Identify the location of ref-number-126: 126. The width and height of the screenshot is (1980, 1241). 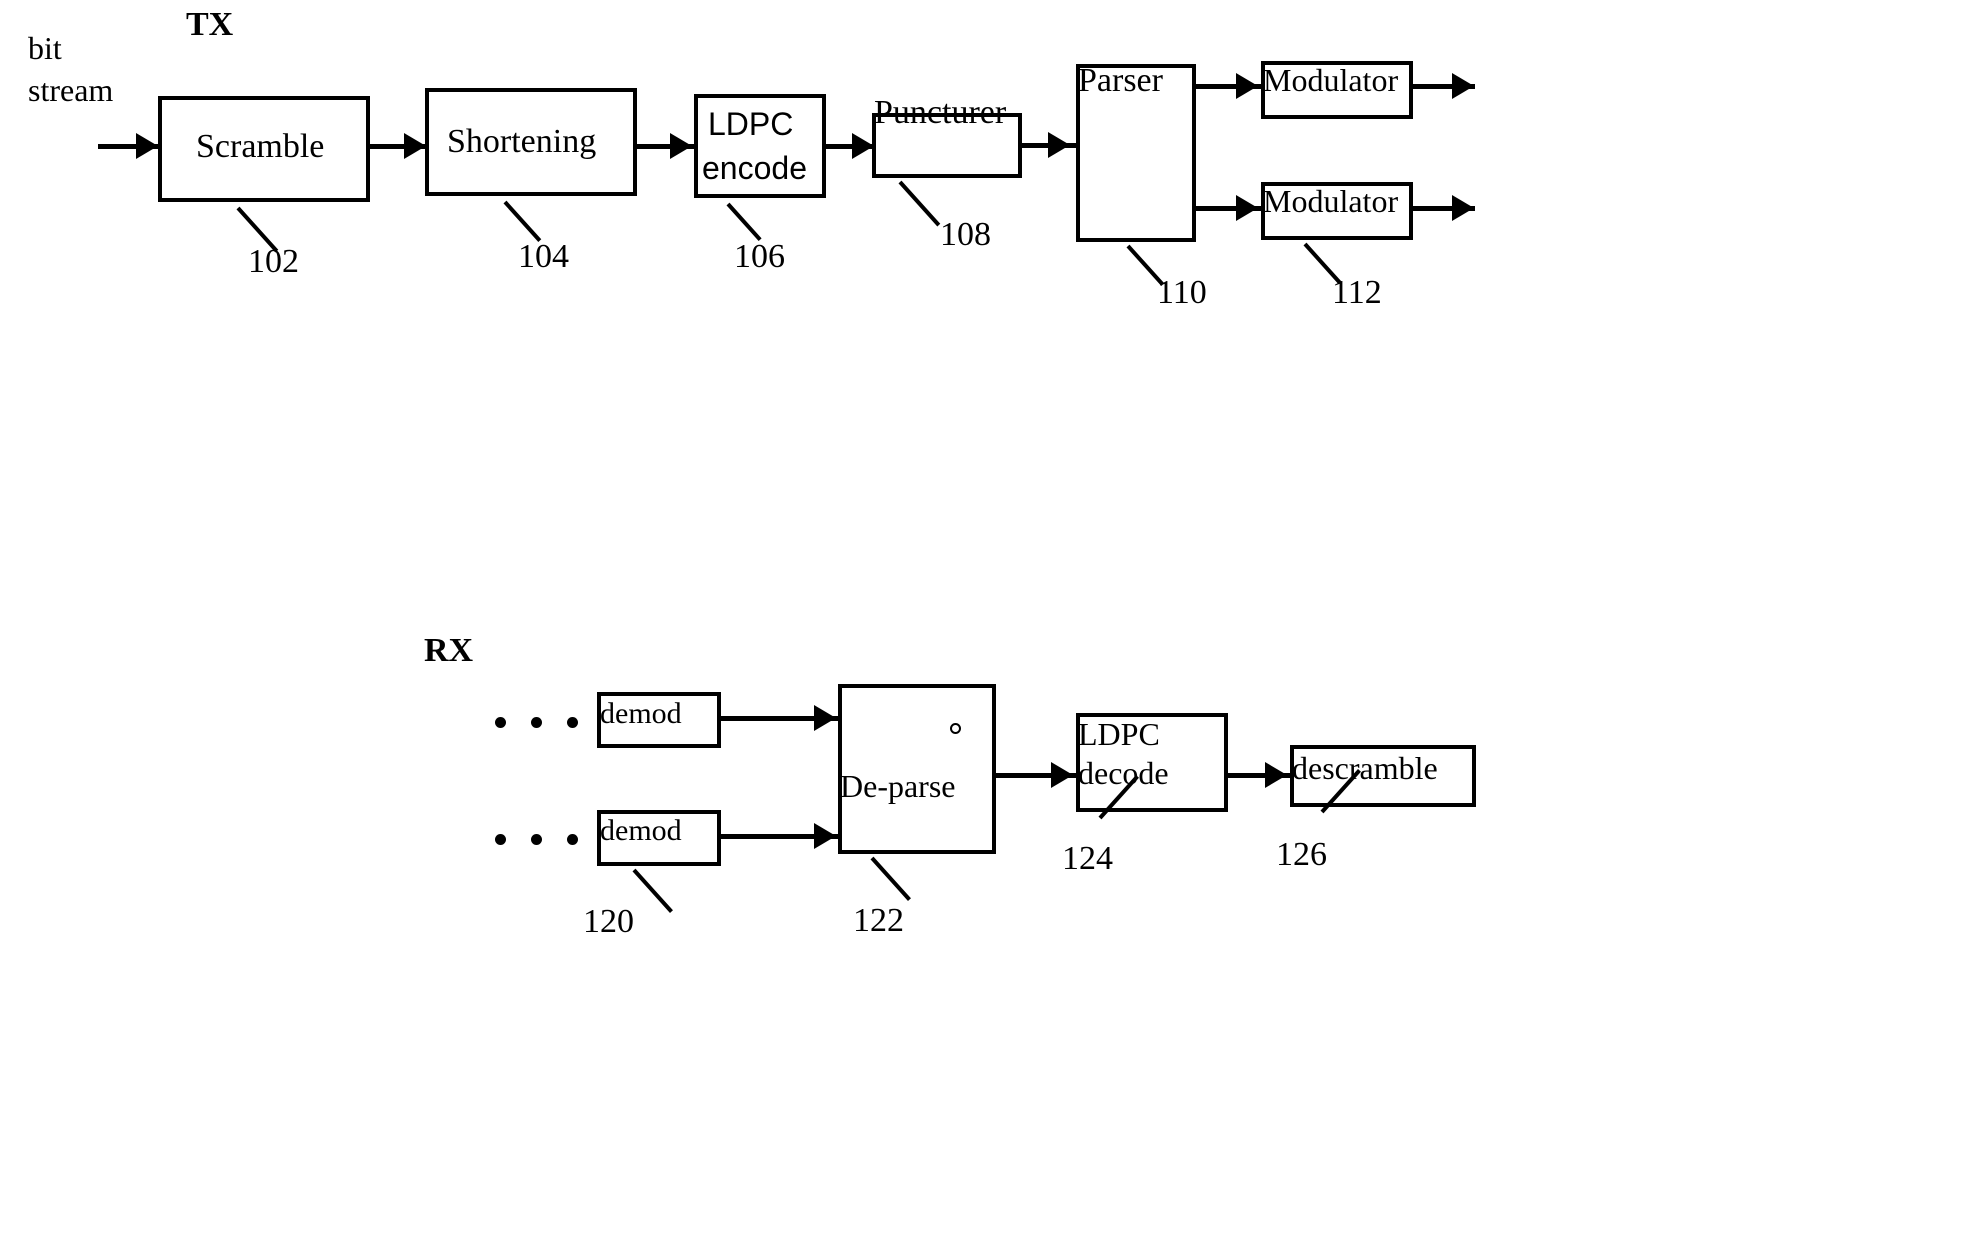
(1301, 854).